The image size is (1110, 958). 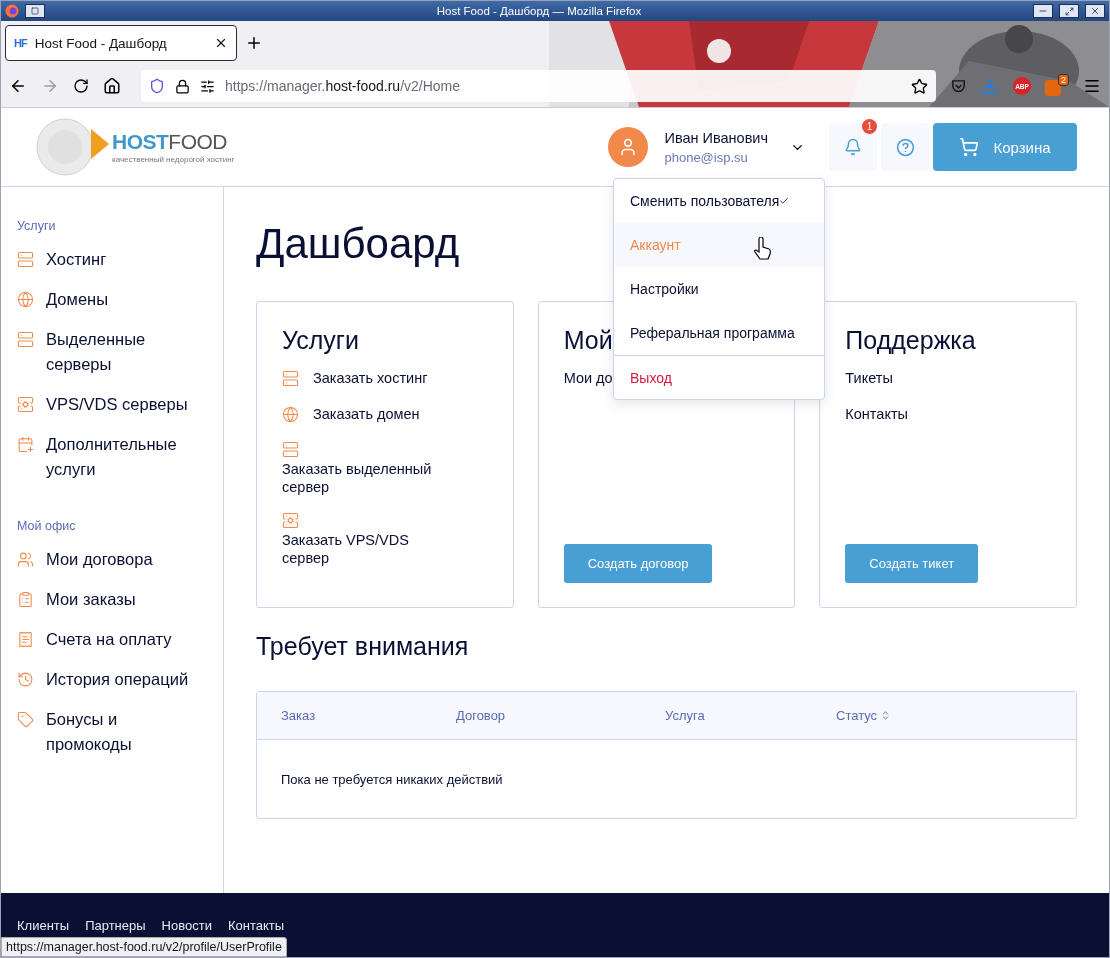 I want to click on sidebar-item: VPS/VDS серверы, so click(x=120, y=404).